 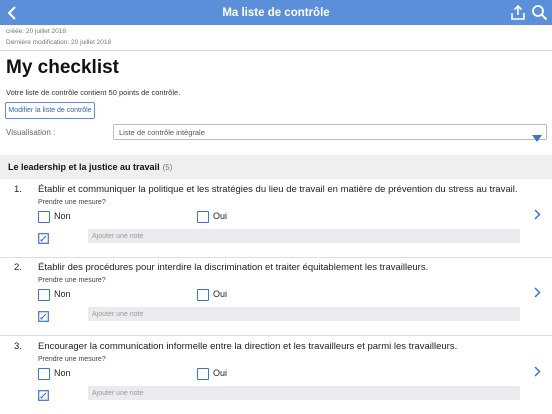 I want to click on section-name: Le leadership et la justice au travail, so click(x=84, y=167).